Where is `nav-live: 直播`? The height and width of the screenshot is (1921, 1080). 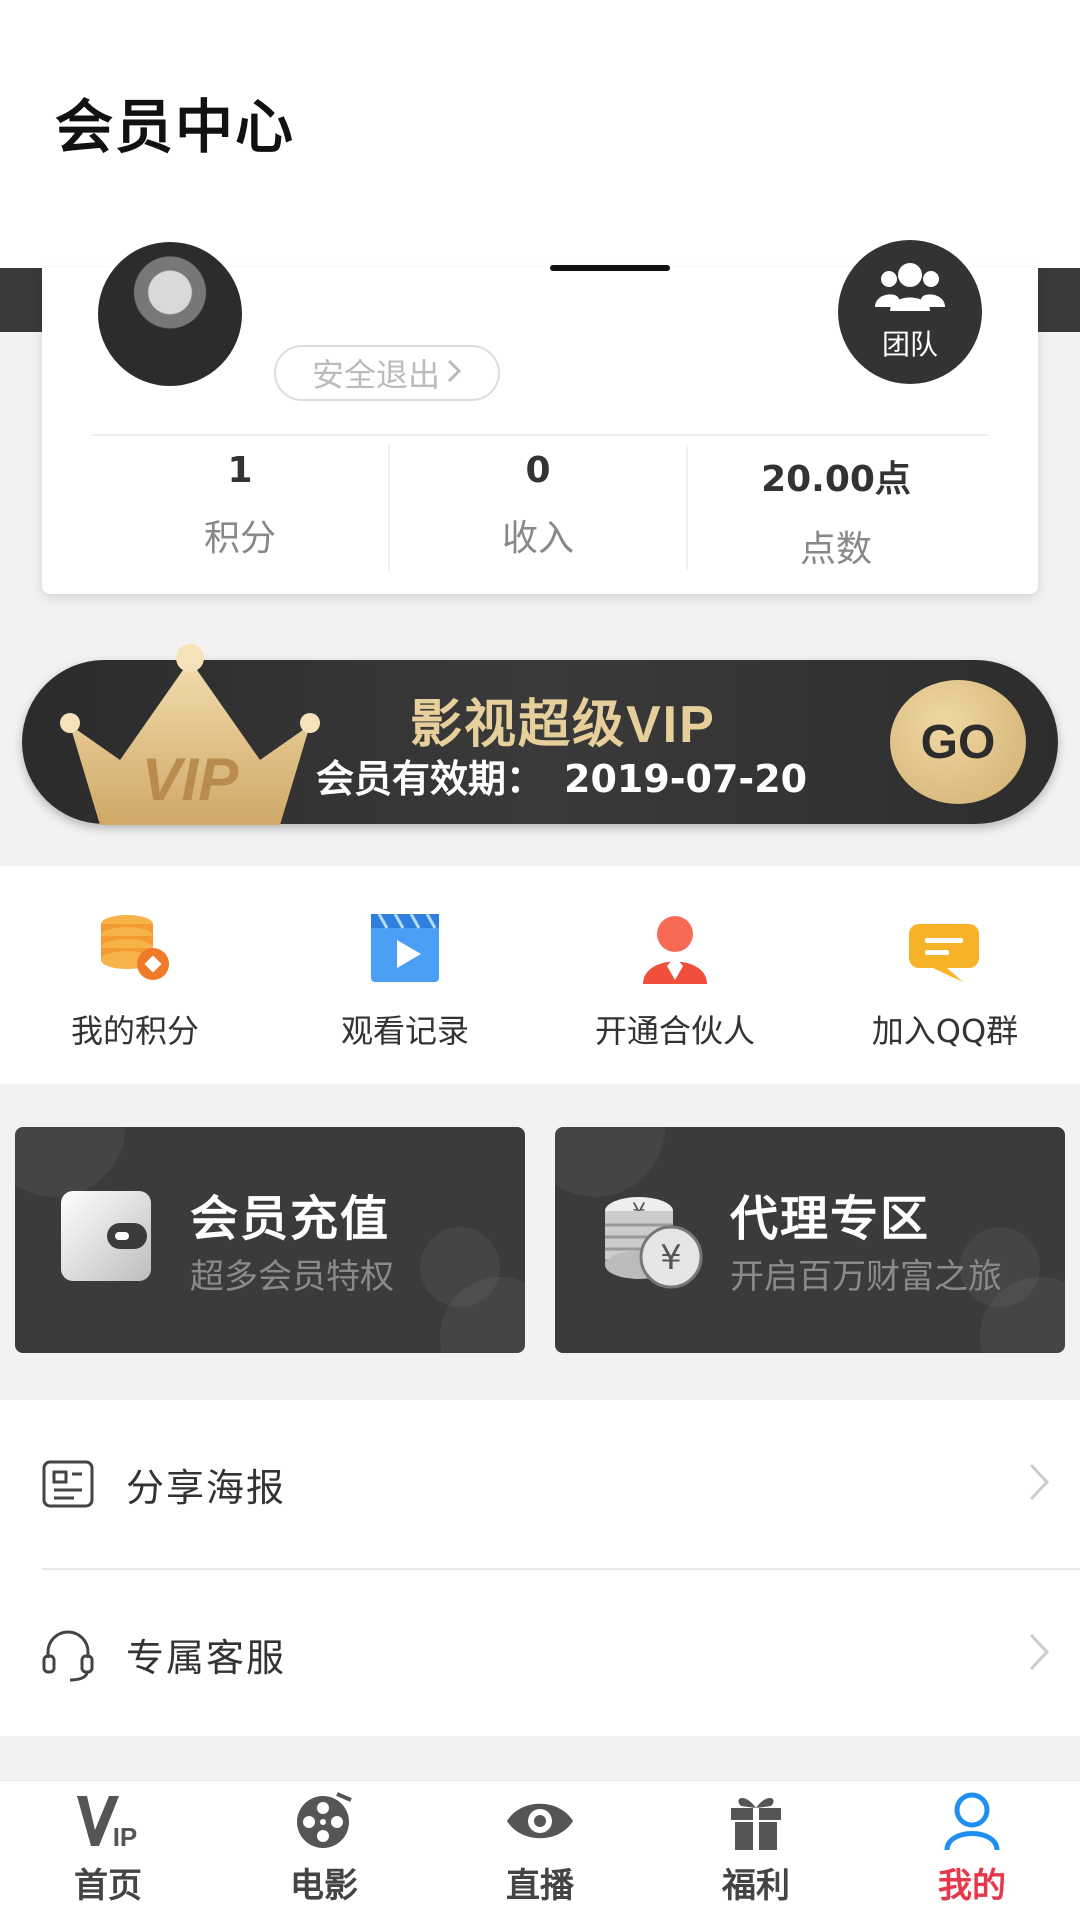 nav-live: 直播 is located at coordinates (540, 1848).